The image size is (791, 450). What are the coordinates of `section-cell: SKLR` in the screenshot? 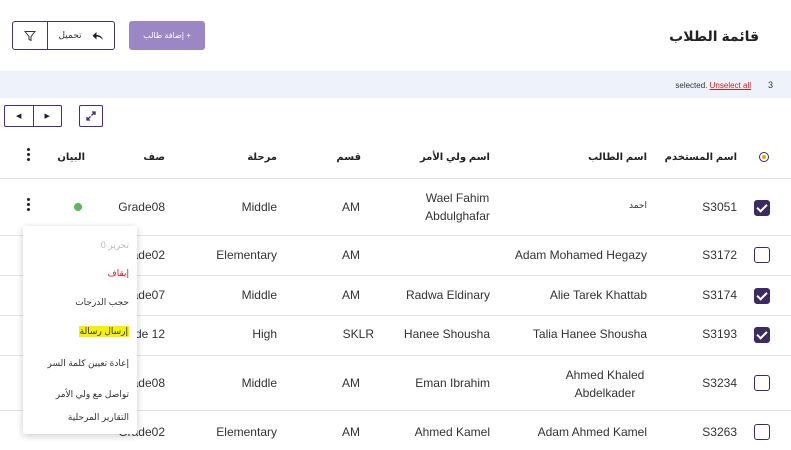 It's located at (358, 334).